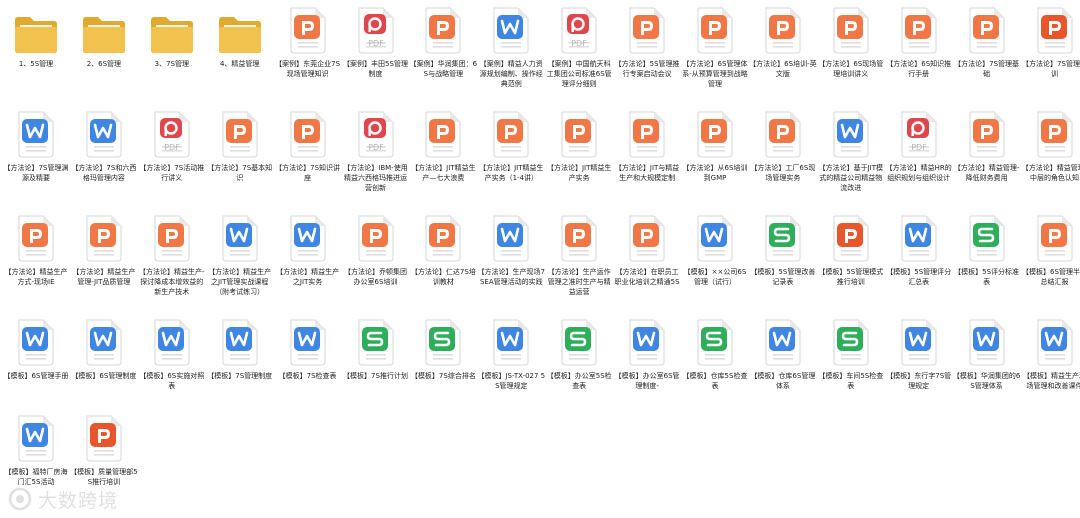  Describe the element at coordinates (36, 36) in the screenshot. I see `folder-item: 1、5S管理` at that location.